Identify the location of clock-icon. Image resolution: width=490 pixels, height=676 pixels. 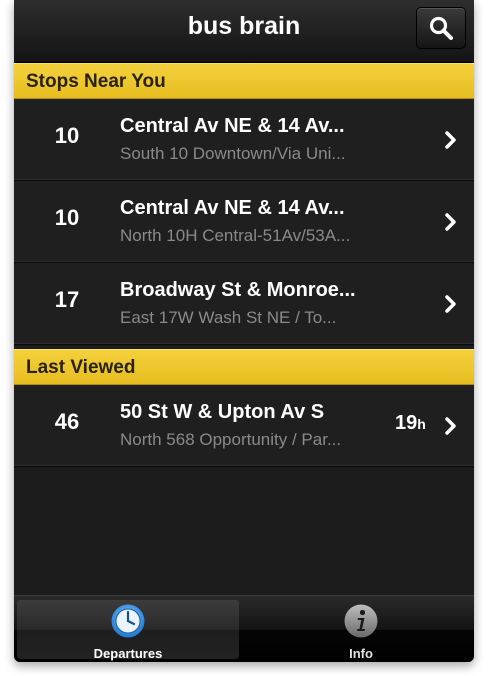
(128, 621).